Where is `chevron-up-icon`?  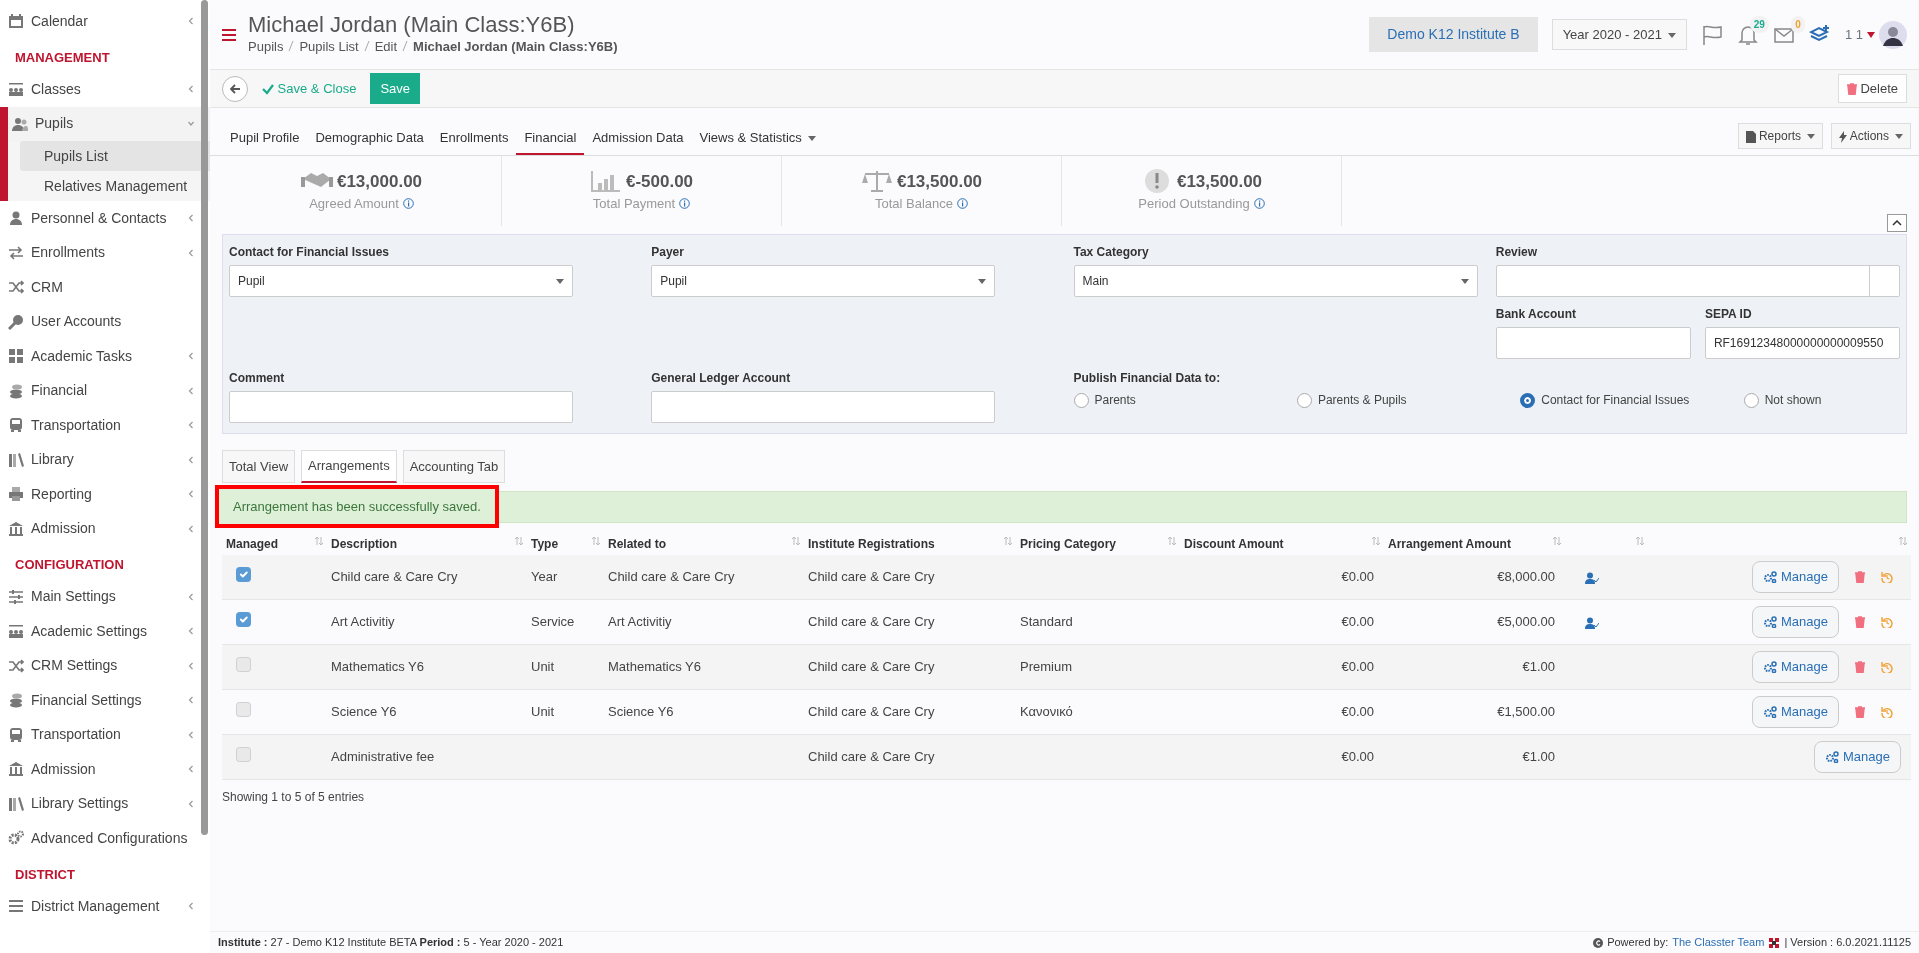 chevron-up-icon is located at coordinates (1897, 223).